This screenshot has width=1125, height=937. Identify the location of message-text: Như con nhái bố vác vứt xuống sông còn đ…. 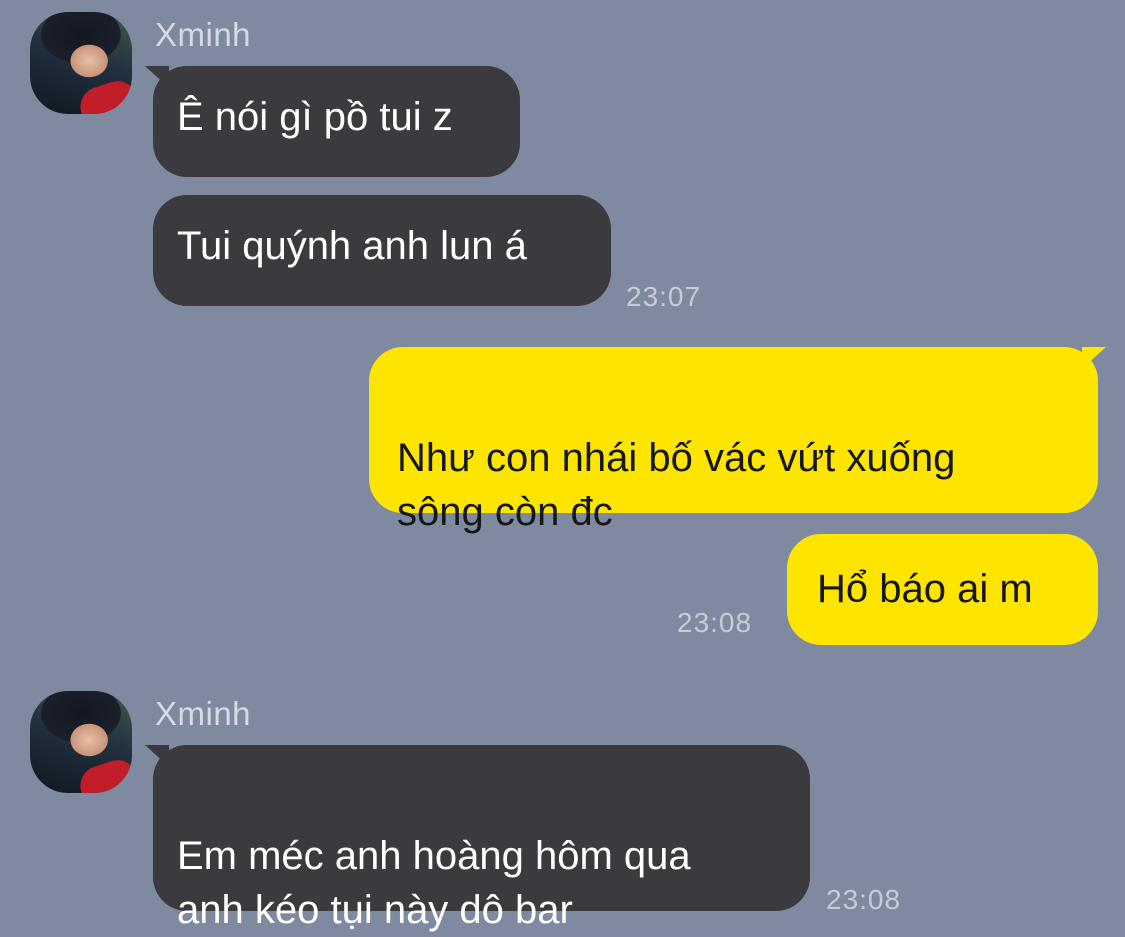
(676, 485).